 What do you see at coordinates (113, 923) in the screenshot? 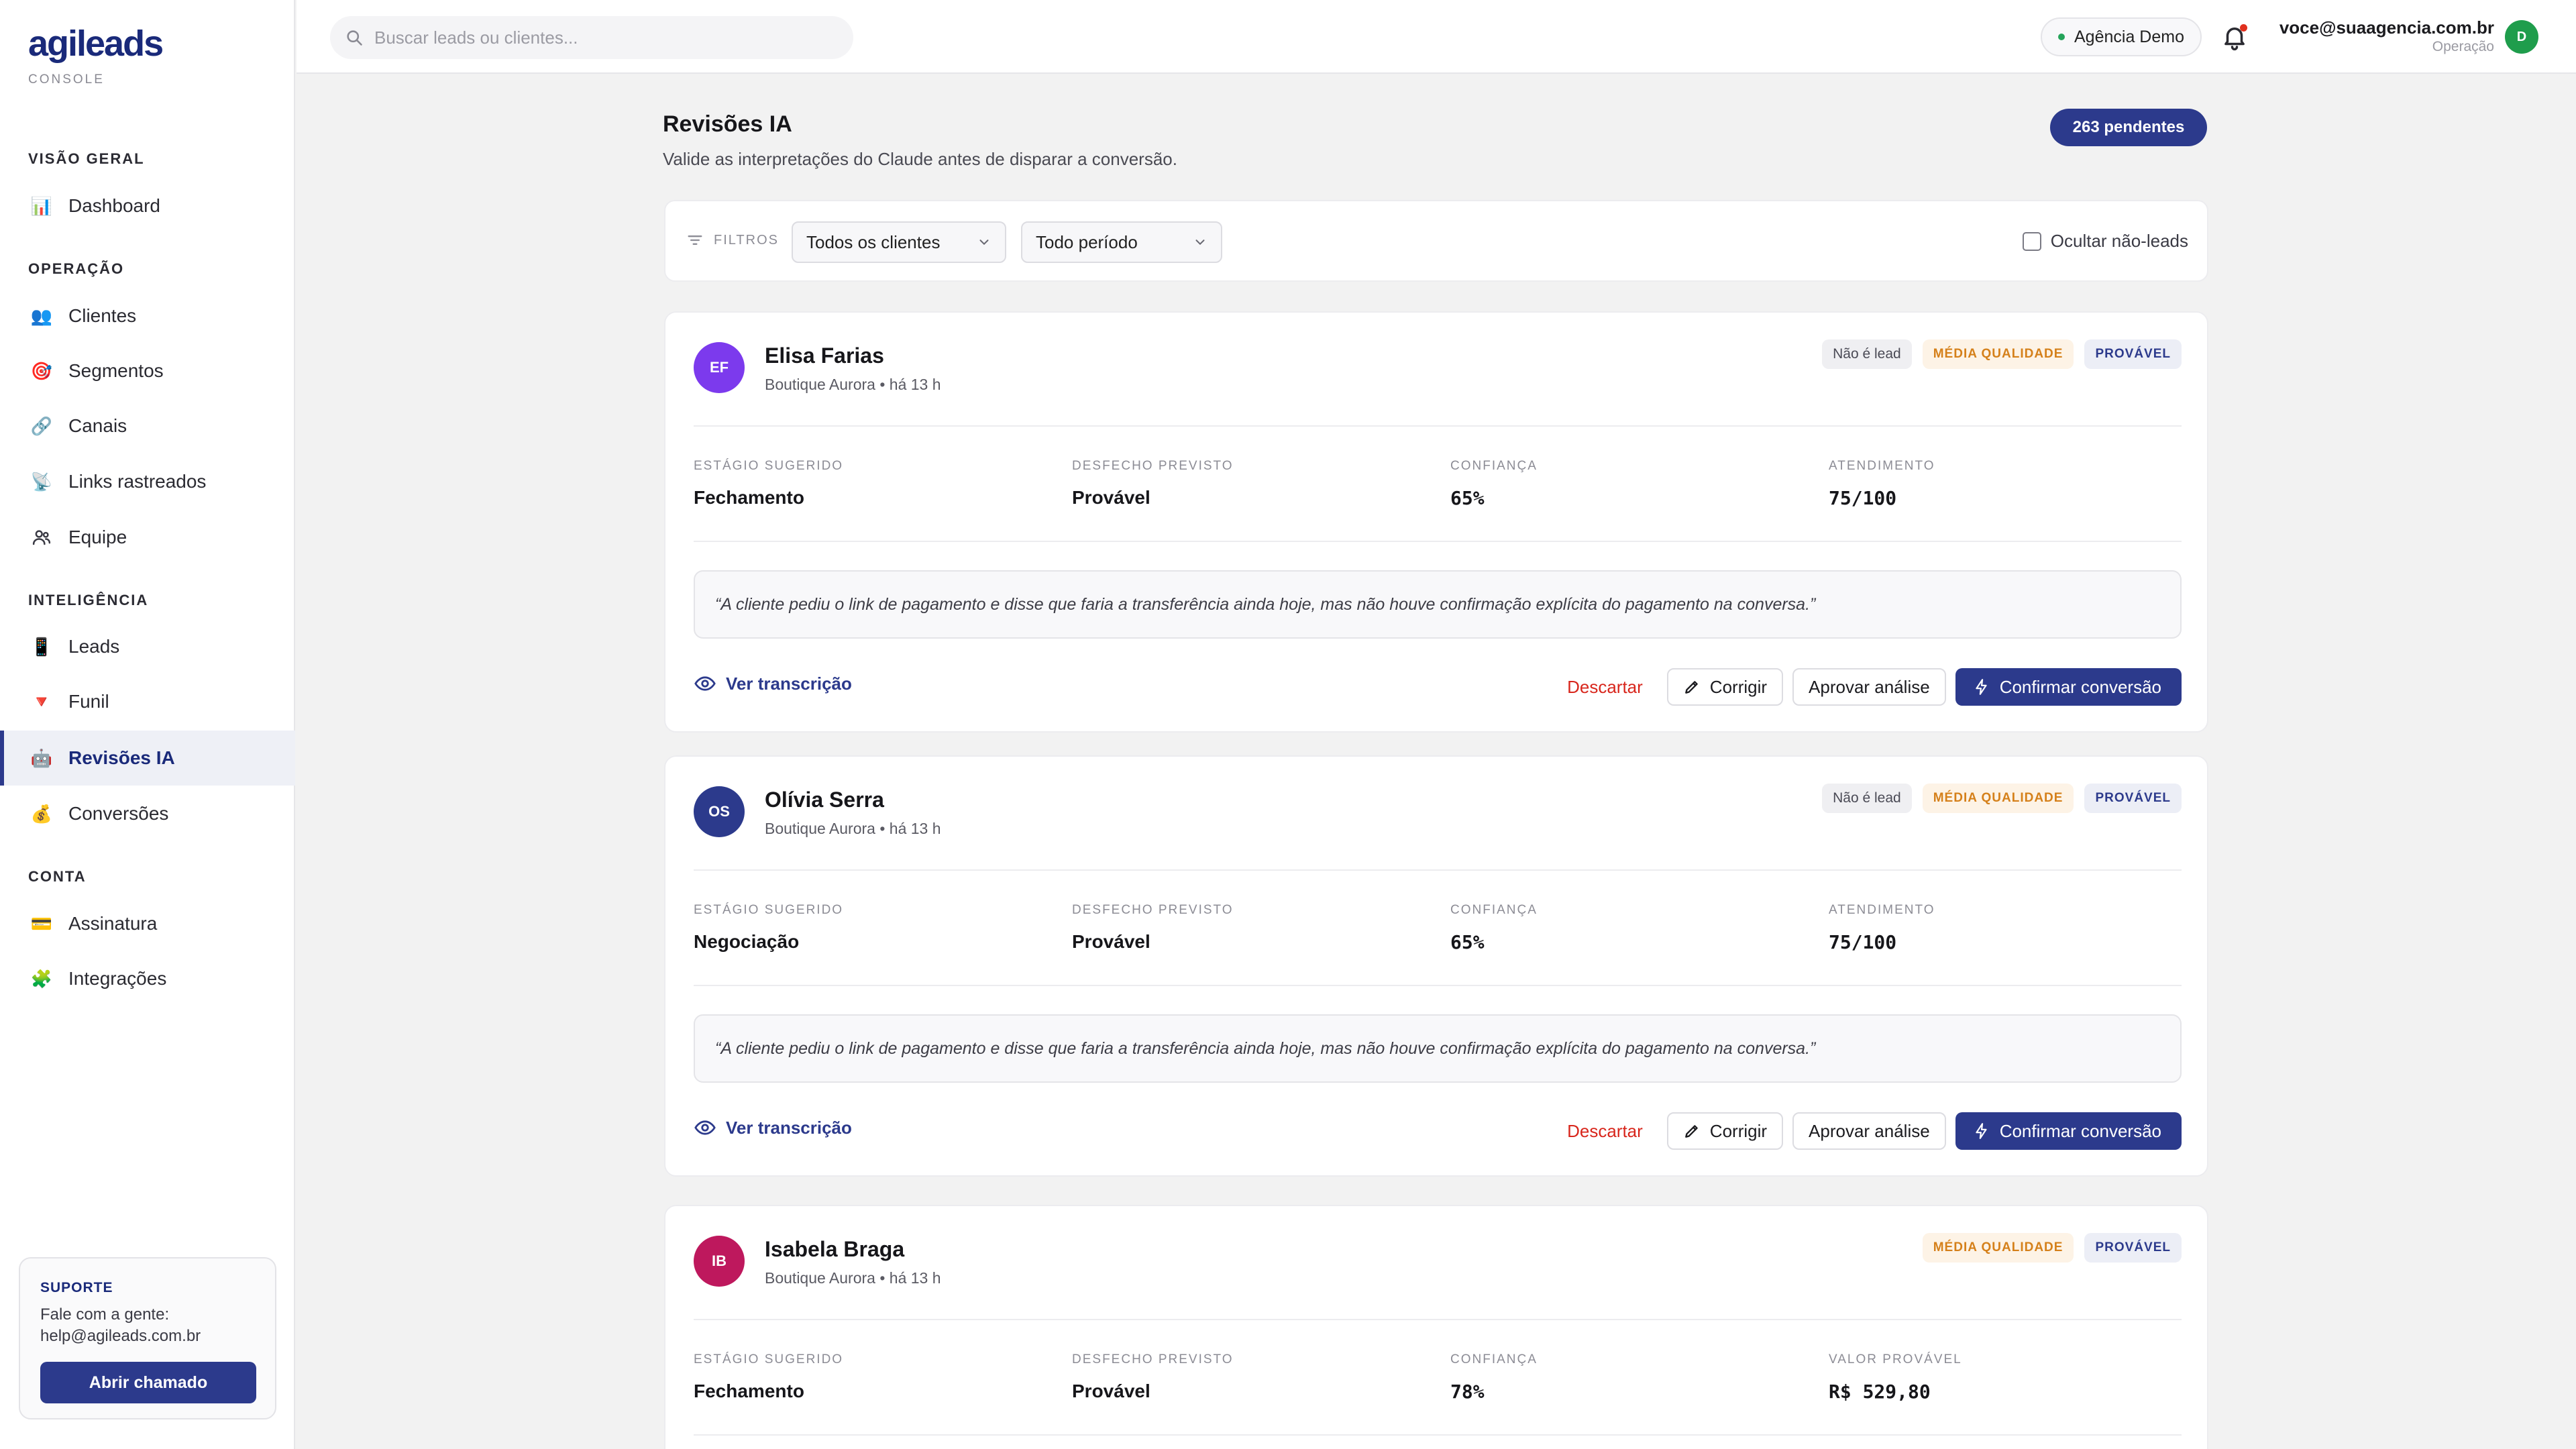
I see `sidebar-item-label: Assinatura` at bounding box center [113, 923].